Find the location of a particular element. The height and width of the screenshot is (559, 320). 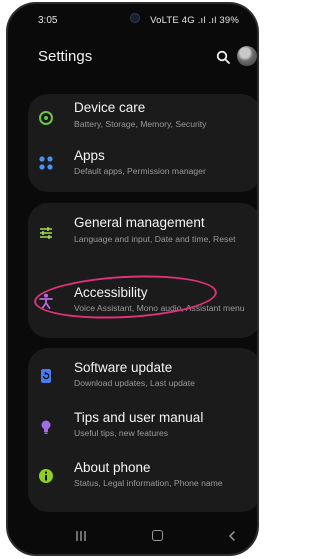

item-label: About phone is located at coordinates (112, 467).